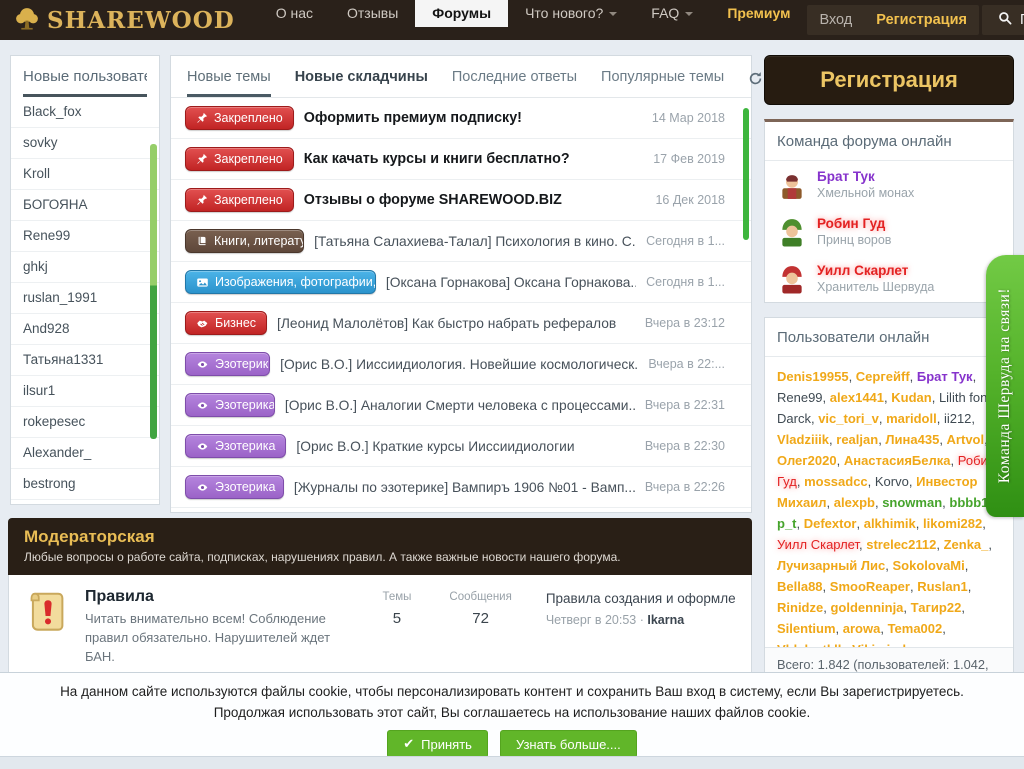 The image size is (1024, 769). What do you see at coordinates (758, 13) in the screenshot?
I see `nav-item-премиум: Премиум` at bounding box center [758, 13].